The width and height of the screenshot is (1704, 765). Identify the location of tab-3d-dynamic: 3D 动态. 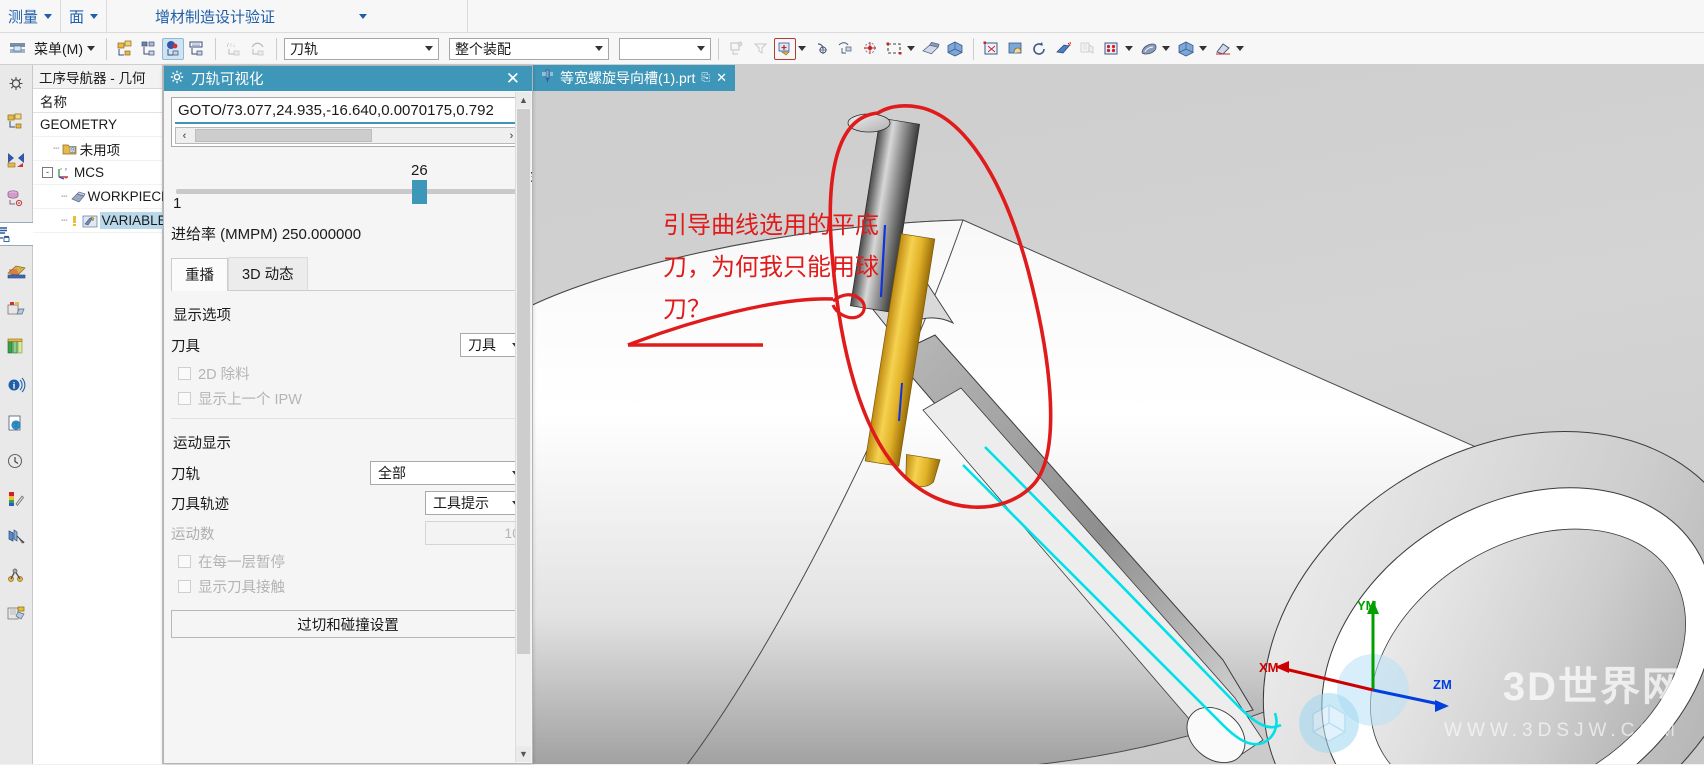
(268, 273).